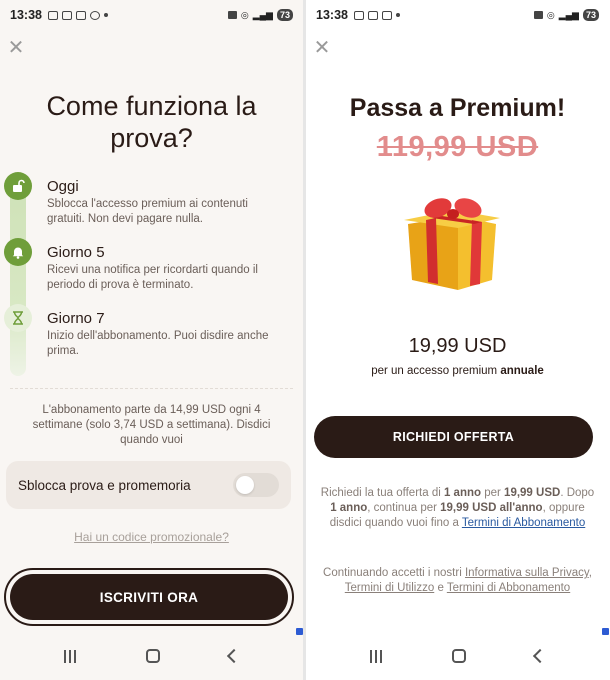 This screenshot has height=680, width=610. What do you see at coordinates (394, 573) in the screenshot?
I see `legal-text: Continuando accetti i nostri` at bounding box center [394, 573].